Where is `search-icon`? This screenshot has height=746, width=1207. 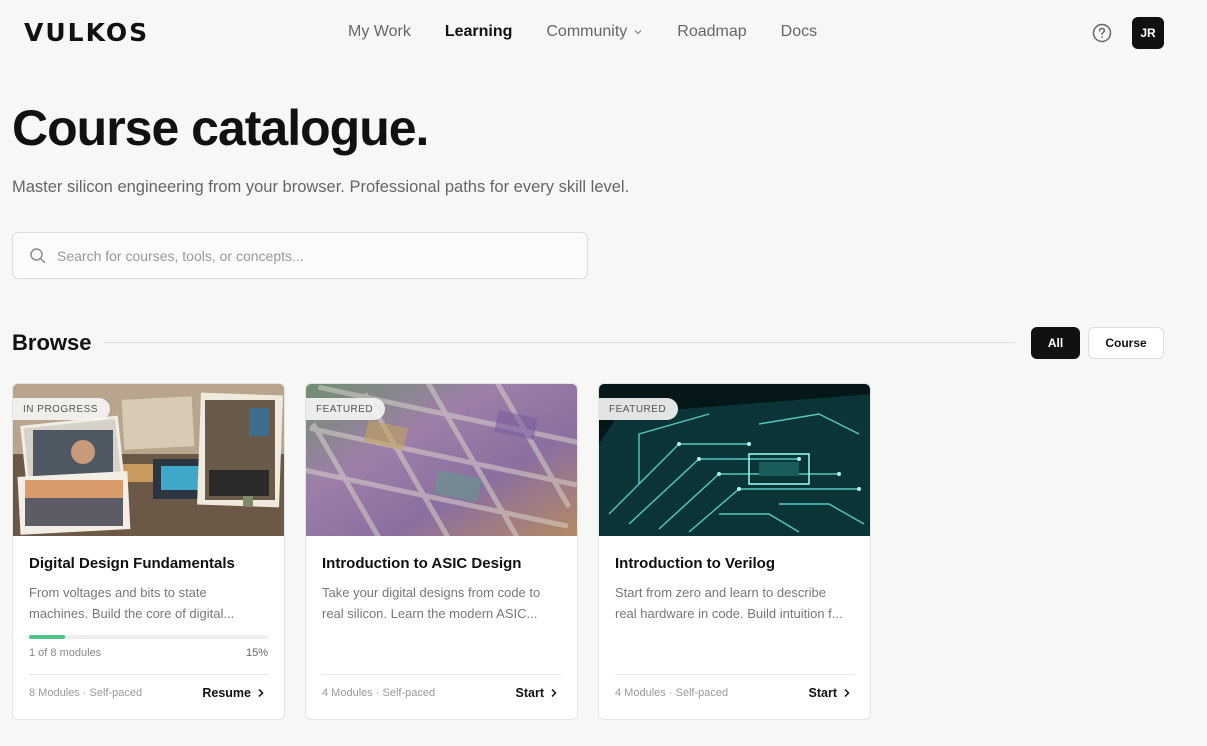 search-icon is located at coordinates (38, 256).